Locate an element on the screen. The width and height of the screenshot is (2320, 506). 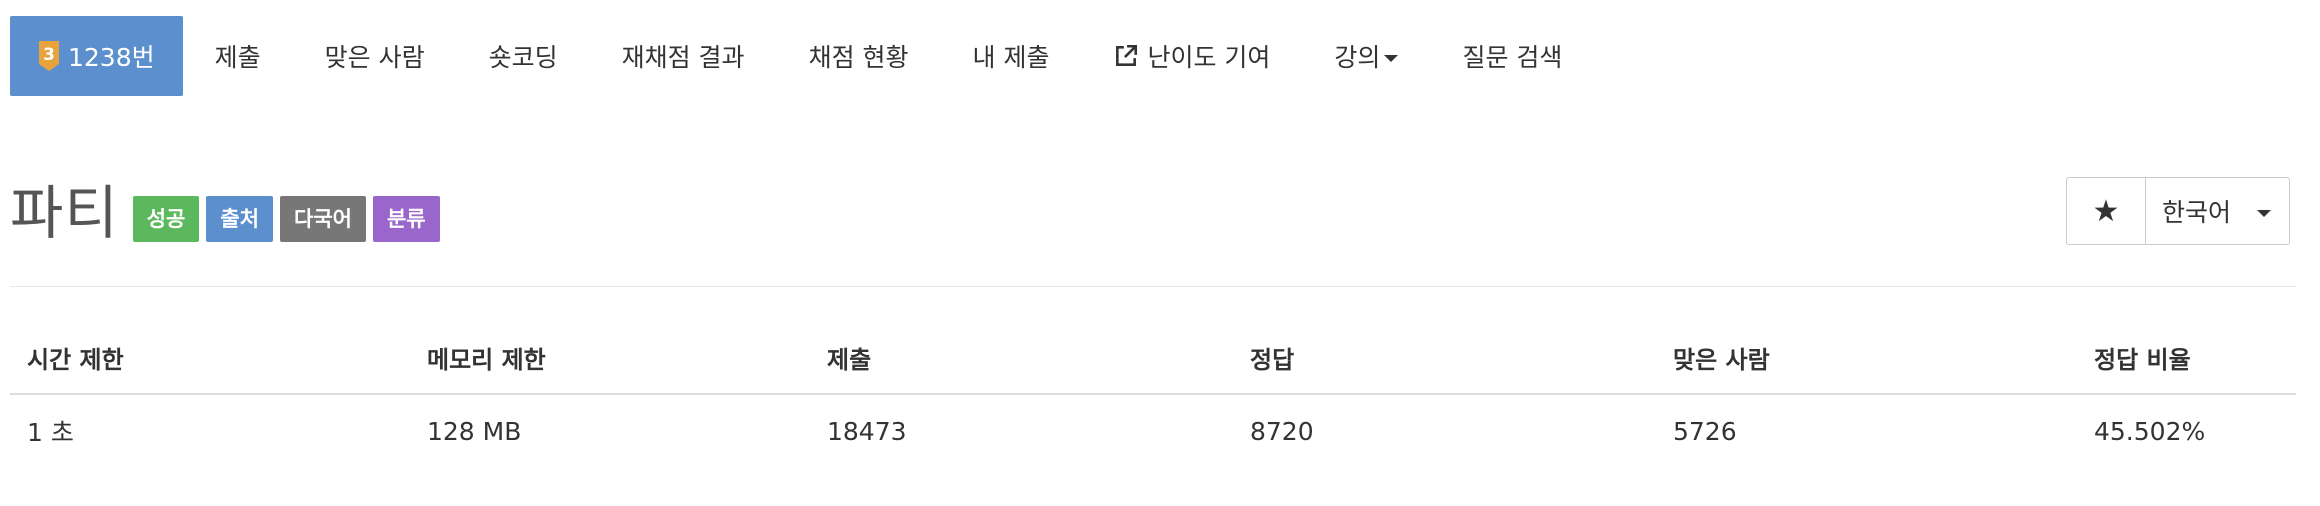
cell-solved-users: 5726 is located at coordinates (1705, 431).